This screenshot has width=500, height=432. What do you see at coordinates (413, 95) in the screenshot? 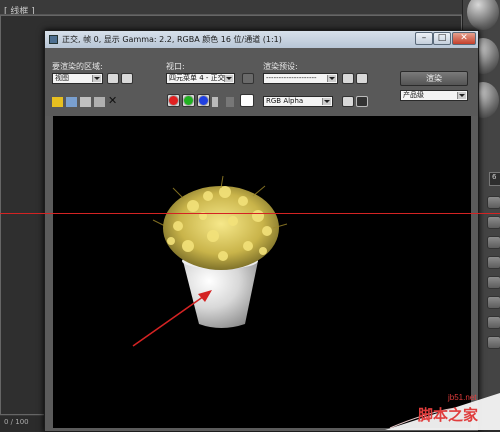
I see `quality-value: 产品级` at bounding box center [413, 95].